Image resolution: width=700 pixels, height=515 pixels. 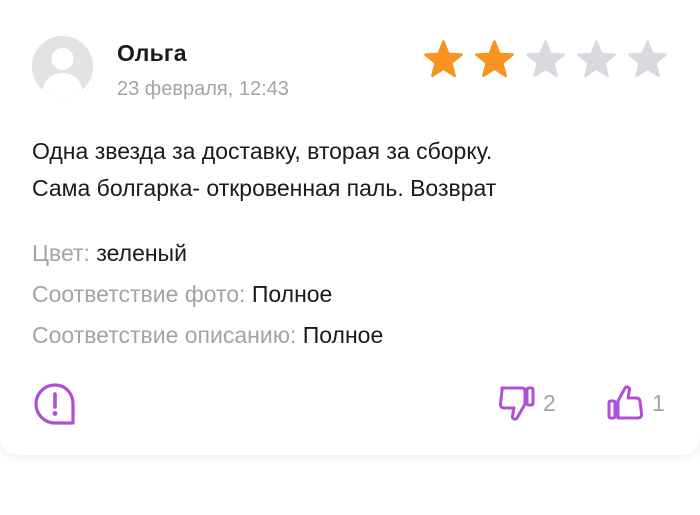 I want to click on review-date: 23 февраля, 12:43, so click(x=203, y=89).